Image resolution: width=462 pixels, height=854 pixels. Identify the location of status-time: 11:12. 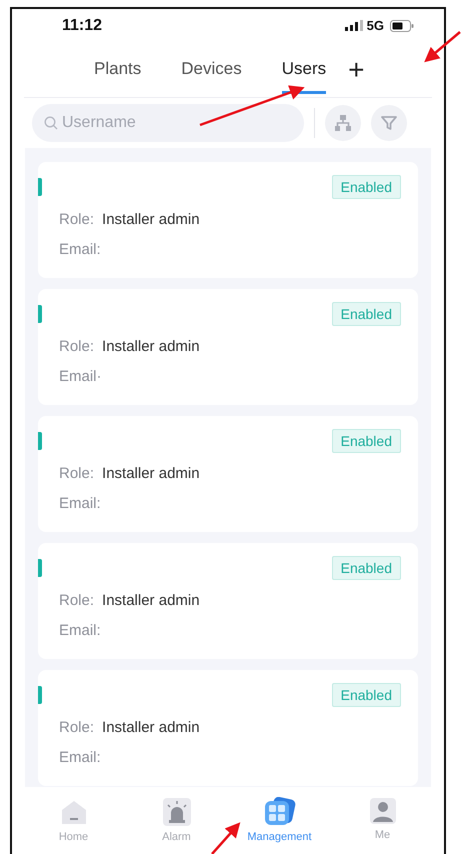
(82, 25).